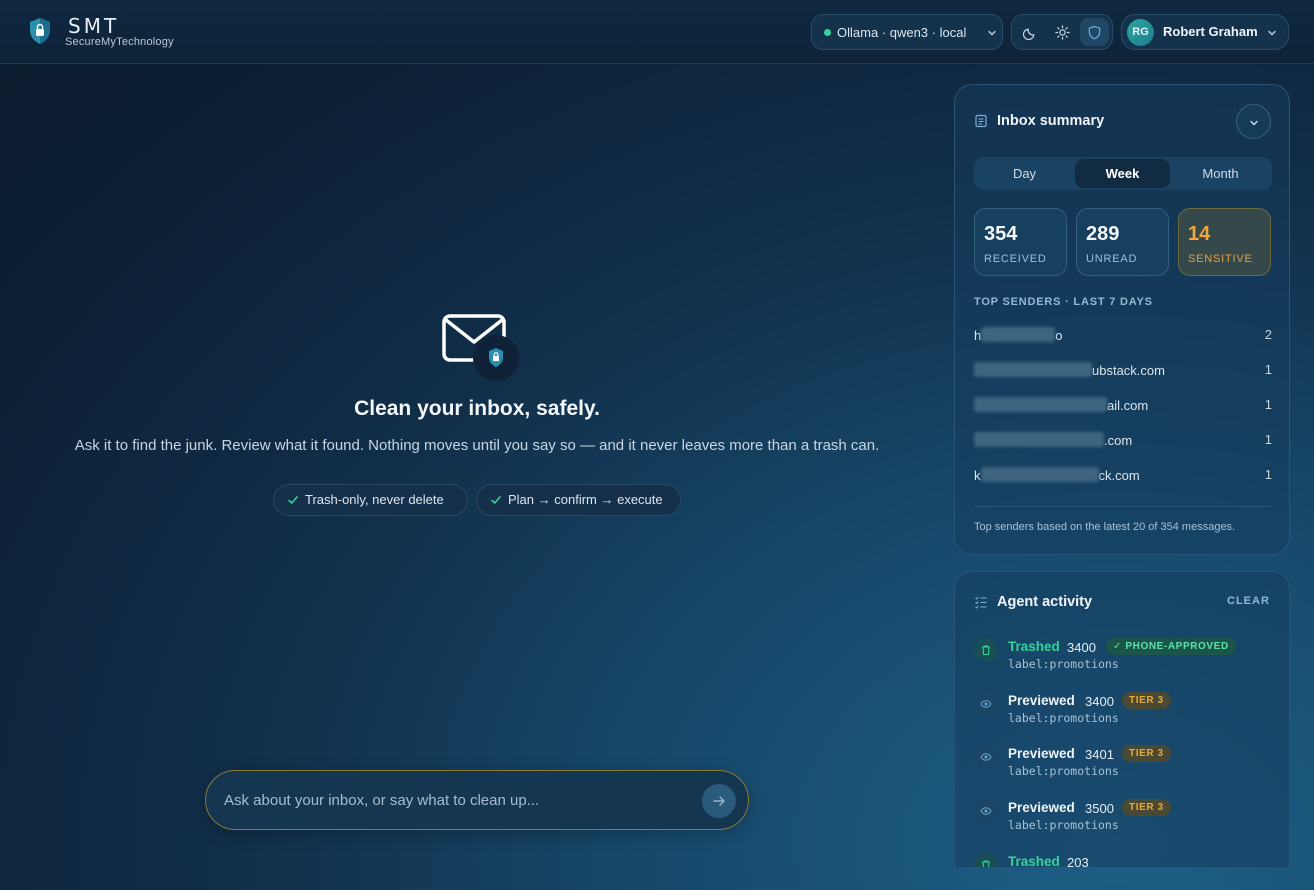 The width and height of the screenshot is (1314, 890). Describe the element at coordinates (1123, 335) in the screenshot. I see `sender-row: ho 2` at that location.